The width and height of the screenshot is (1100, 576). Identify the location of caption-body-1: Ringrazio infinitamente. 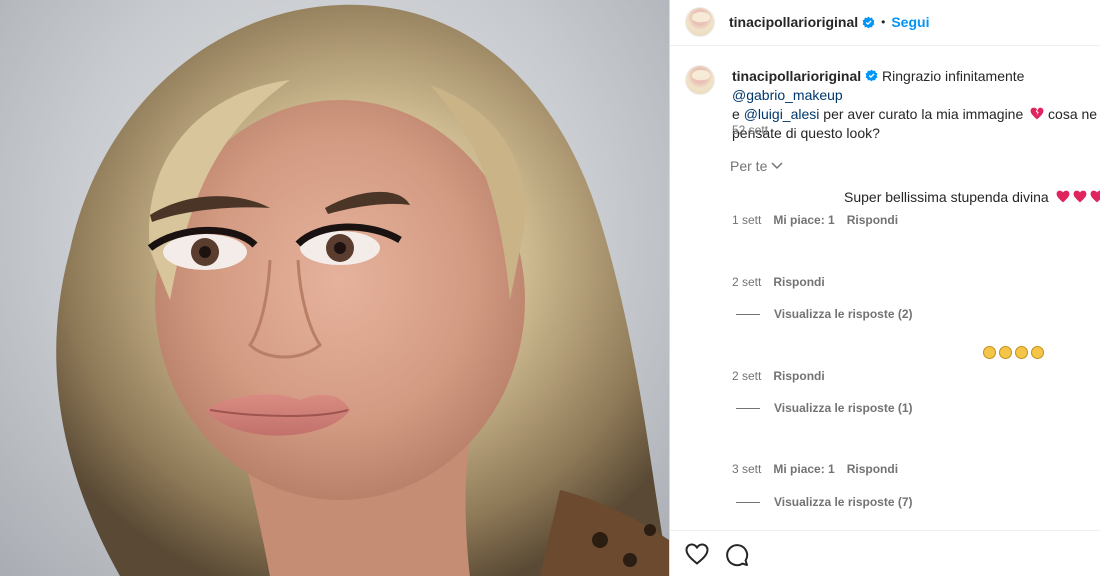
(951, 76).